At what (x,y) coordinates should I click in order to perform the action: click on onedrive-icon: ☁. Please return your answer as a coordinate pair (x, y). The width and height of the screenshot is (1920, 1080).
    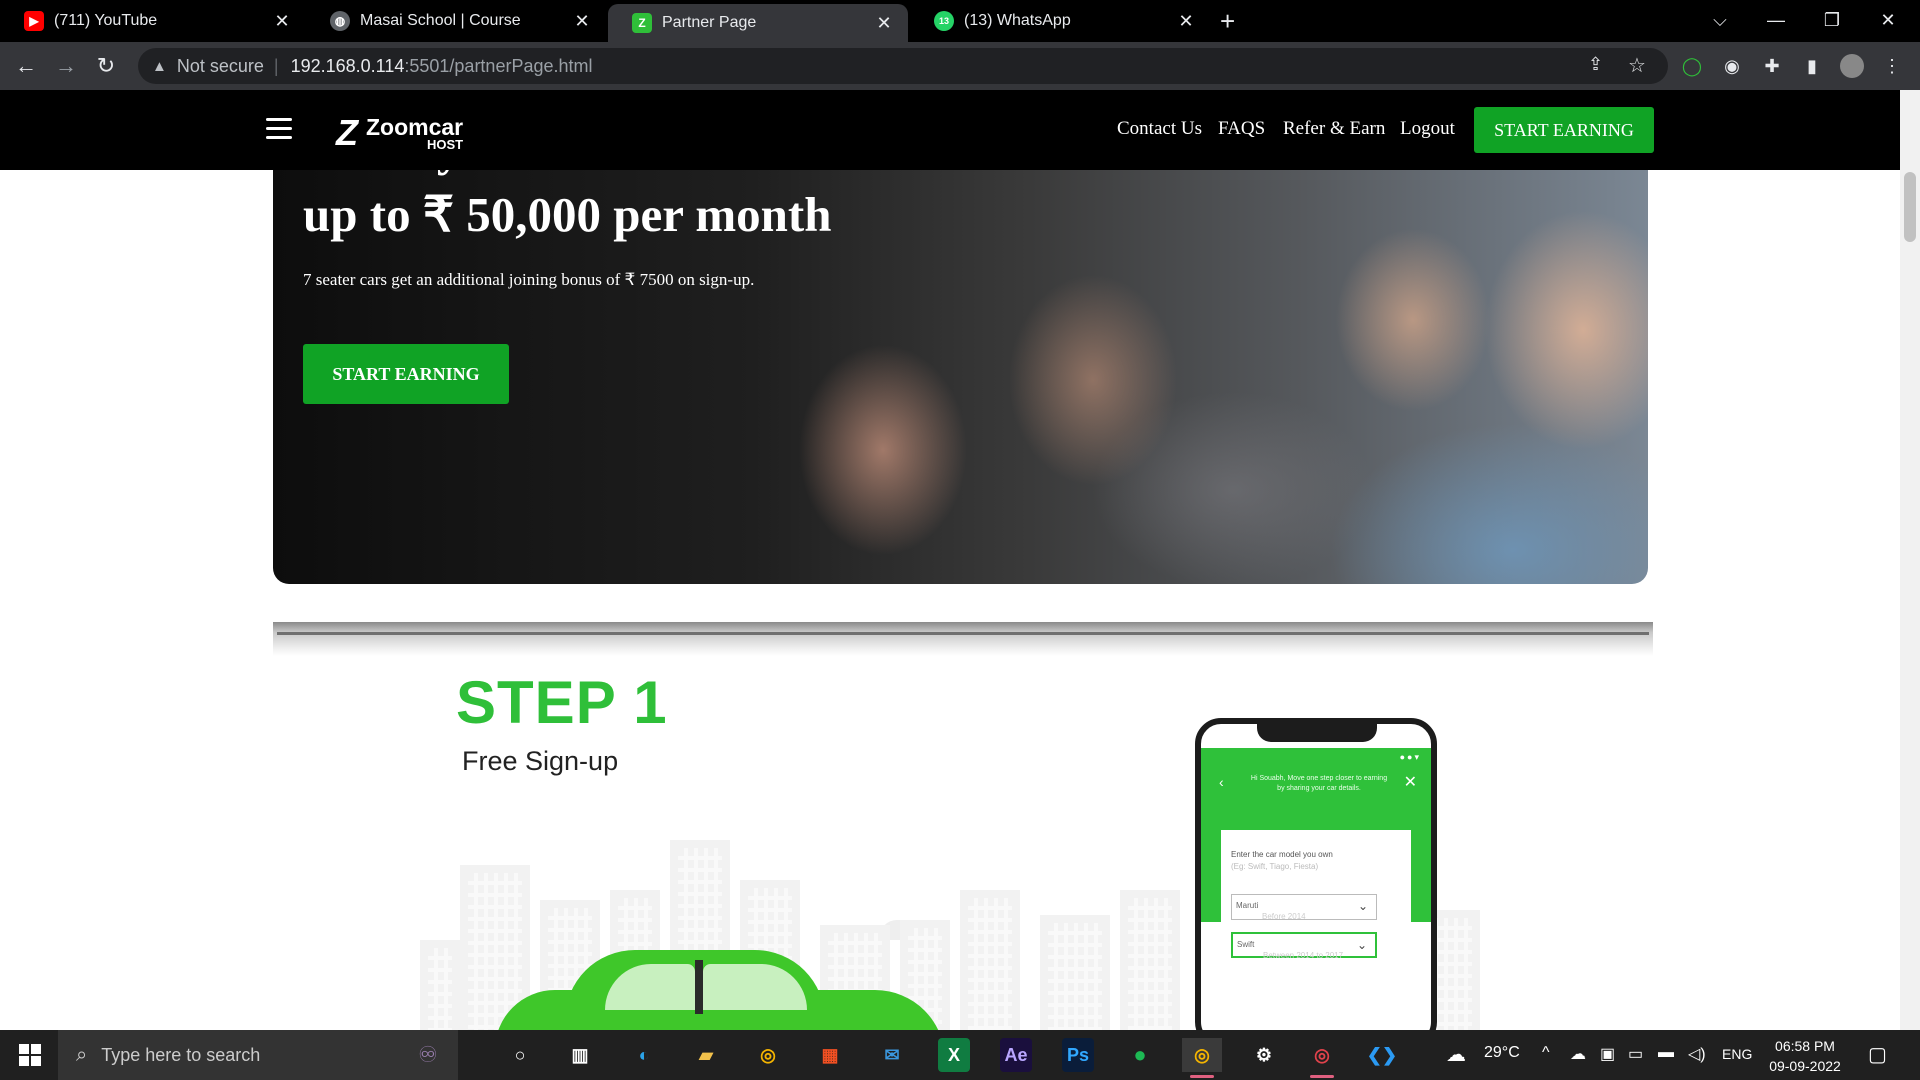
    Looking at the image, I should click on (1578, 1054).